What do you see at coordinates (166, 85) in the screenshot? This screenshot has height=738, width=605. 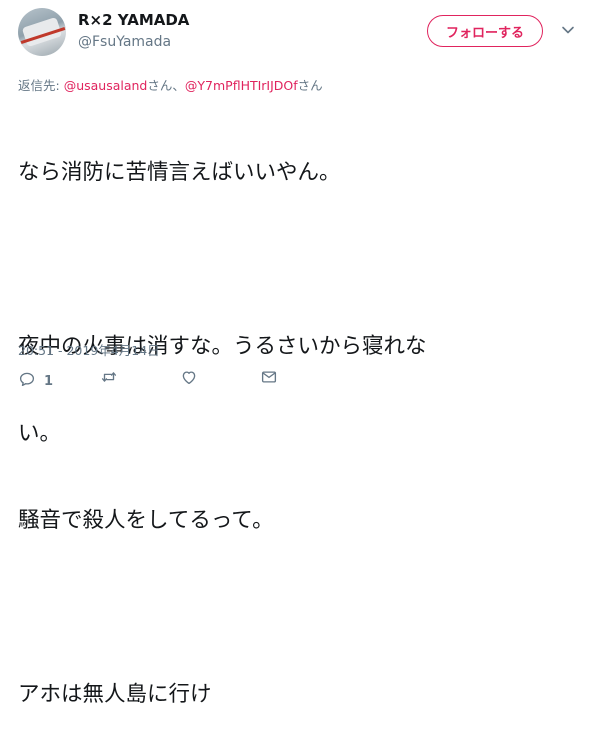 I see `reply-to-suffix-1: さん、` at bounding box center [166, 85].